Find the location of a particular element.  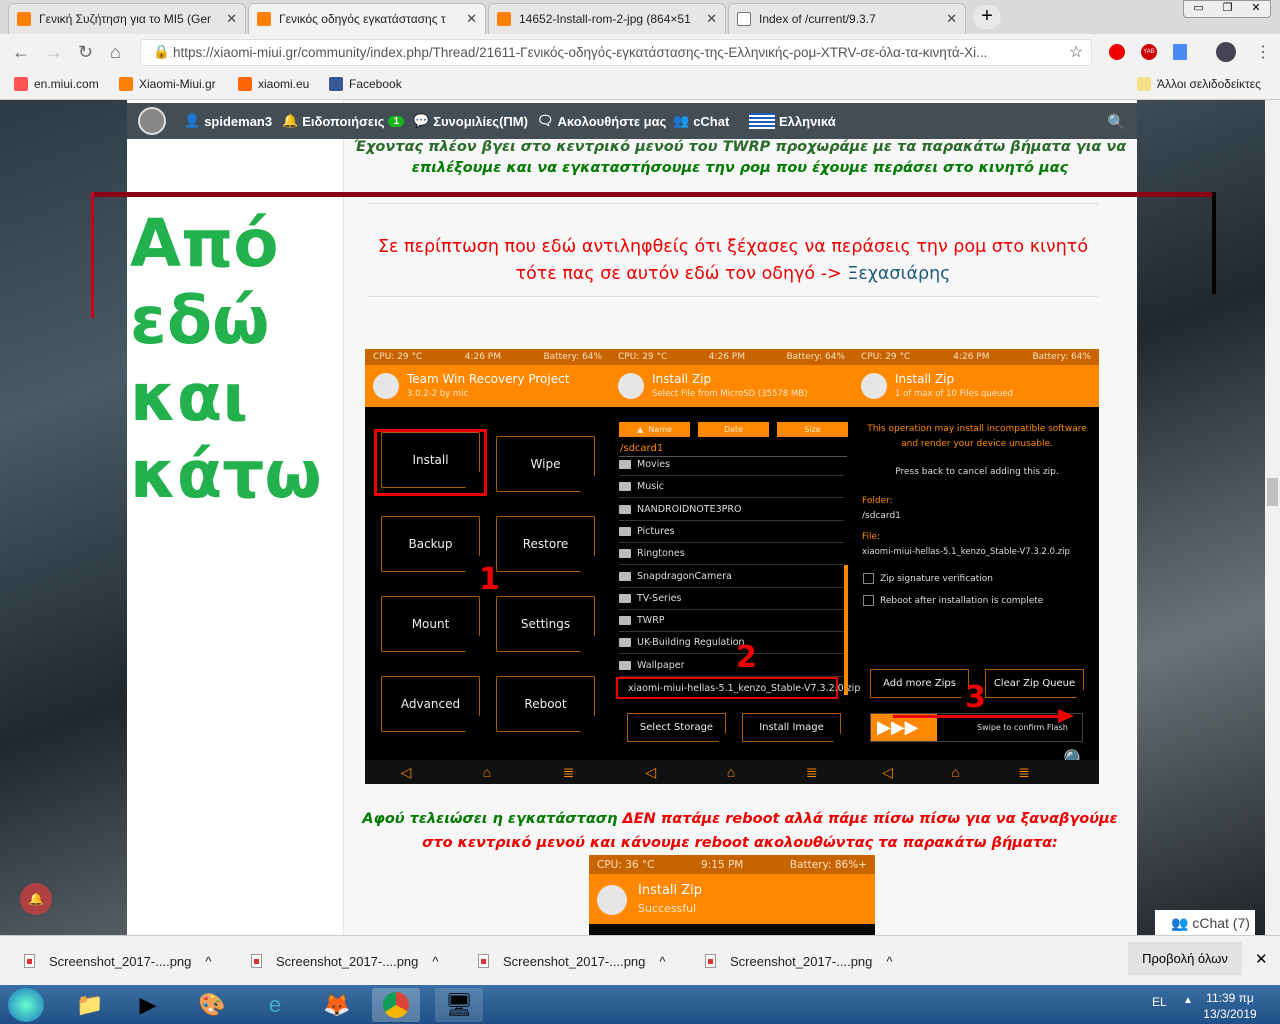

bookmark-star-icon: ☆ is located at coordinates (1076, 52).